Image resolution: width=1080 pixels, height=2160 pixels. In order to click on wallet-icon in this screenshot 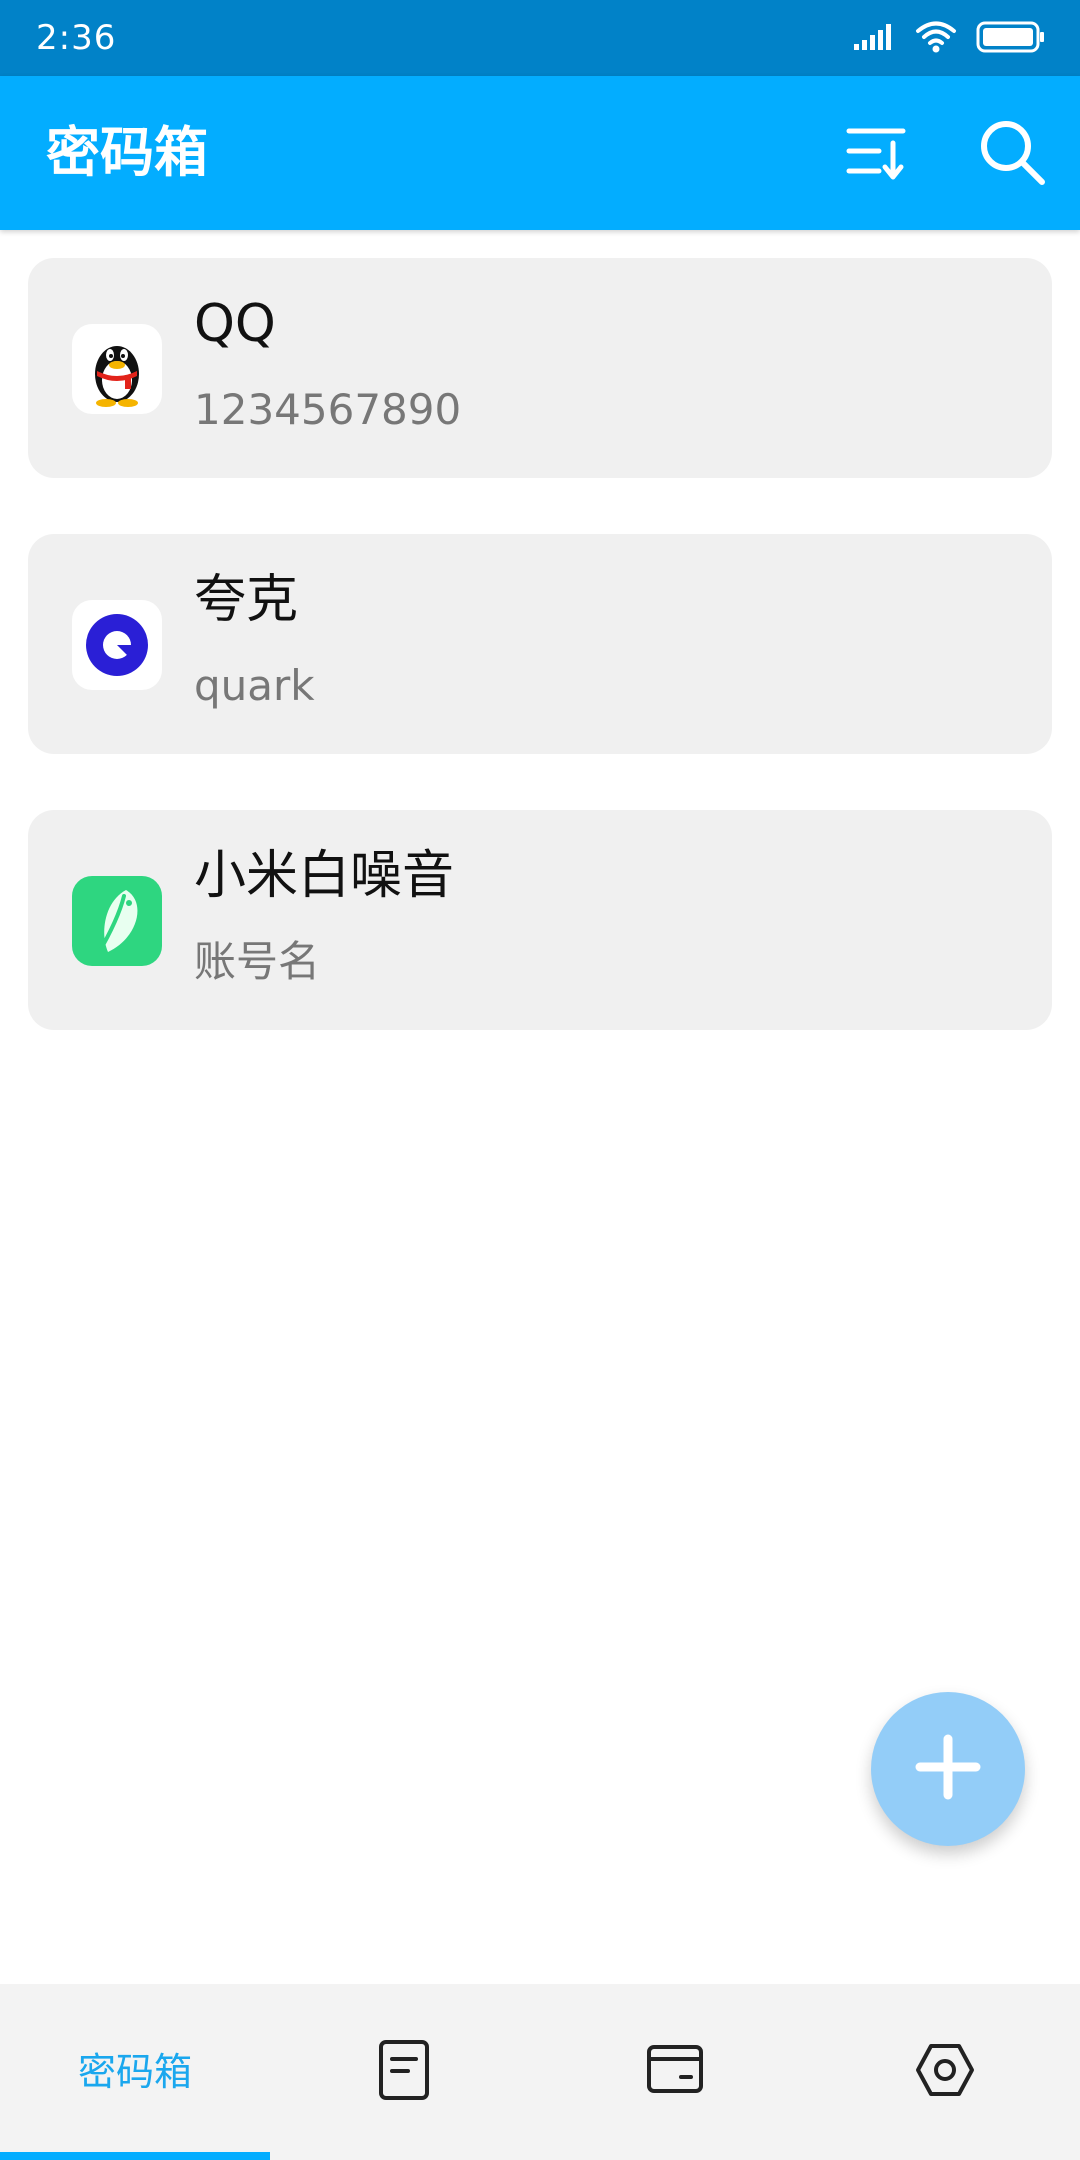, I will do `click(675, 2072)`.